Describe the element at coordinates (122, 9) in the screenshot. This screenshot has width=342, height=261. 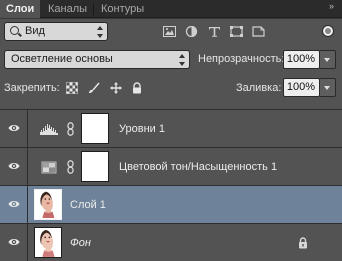
I see `tab-paths: Контуры` at that location.